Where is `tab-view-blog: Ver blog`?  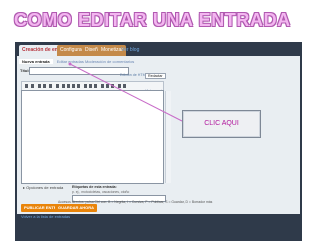 tab-view-blog: Ver blog is located at coordinates (130, 50).